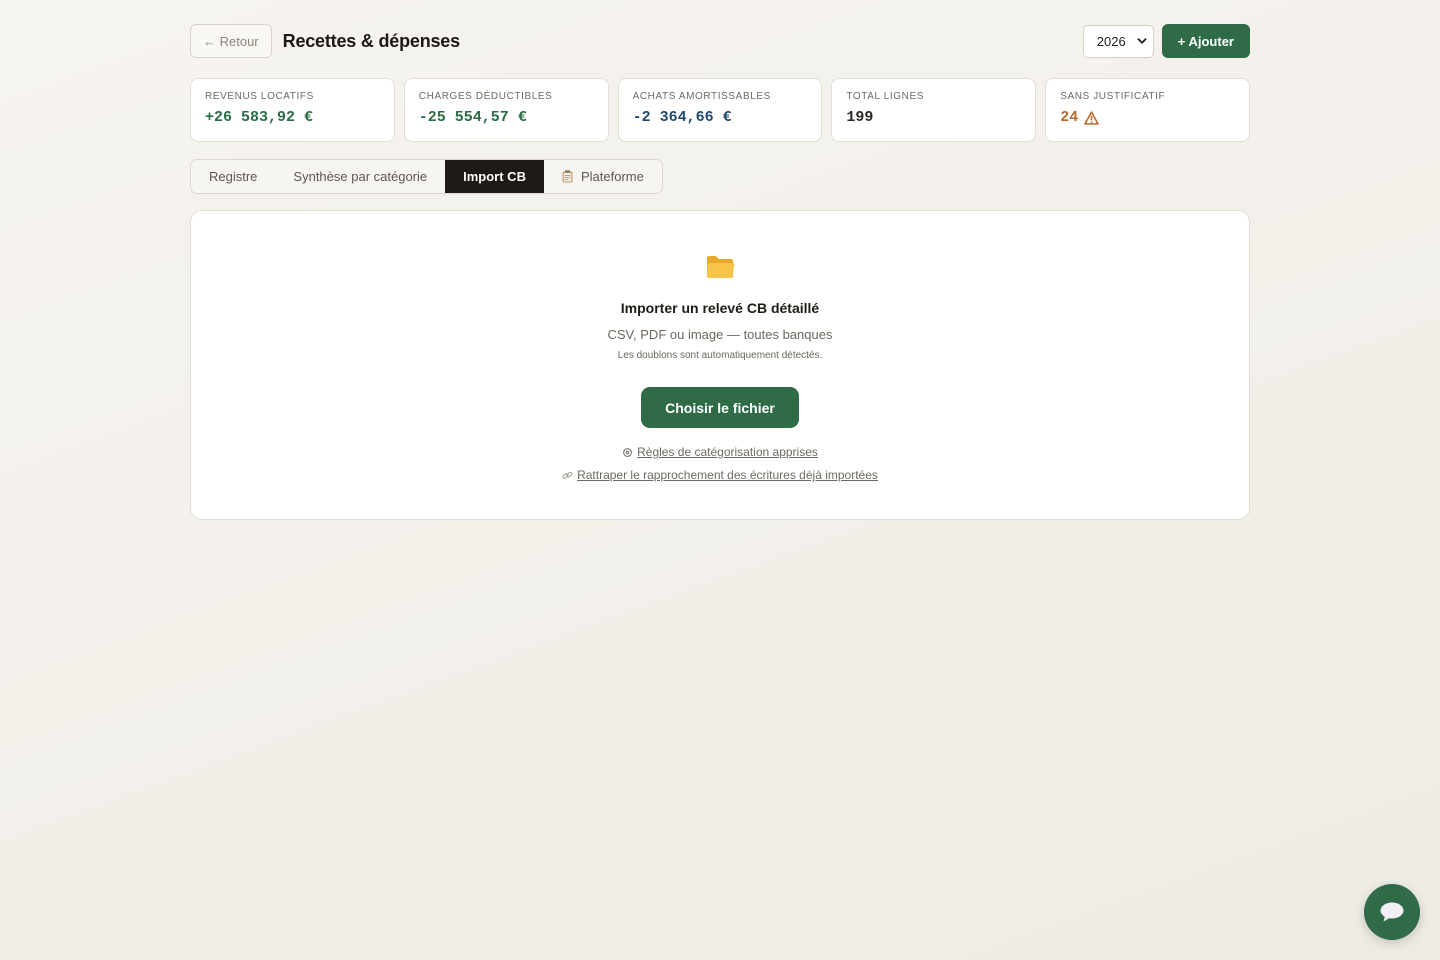  I want to click on stat-label: Charges déductibles, so click(485, 96).